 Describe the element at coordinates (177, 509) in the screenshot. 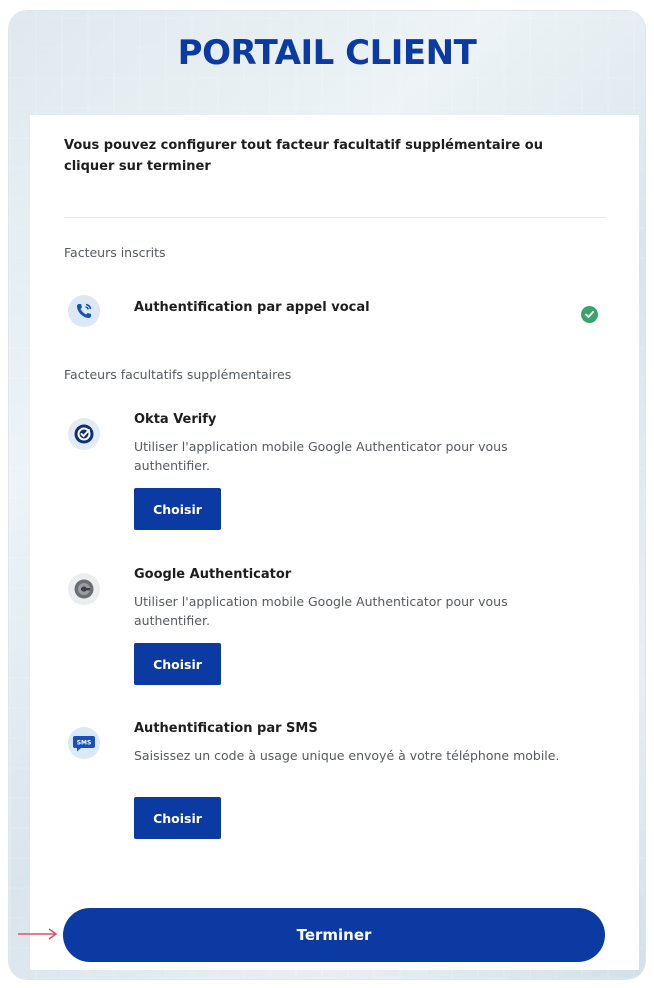

I see `choose-okta-verify-button: Choisir` at that location.